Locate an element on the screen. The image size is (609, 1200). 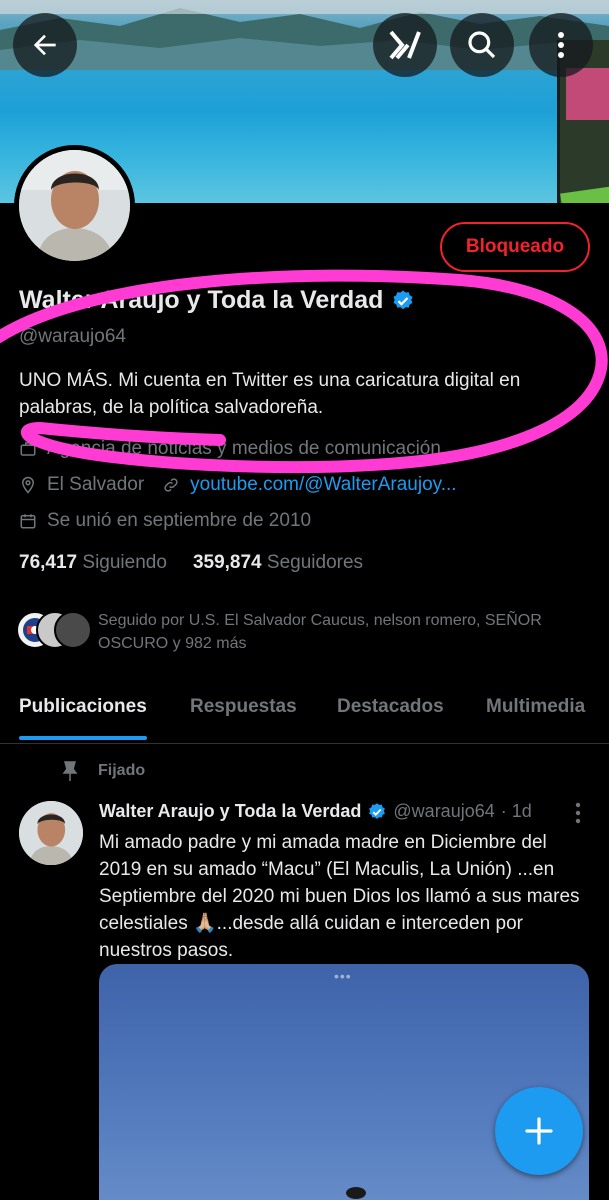
briefcase-icon is located at coordinates (28, 449).